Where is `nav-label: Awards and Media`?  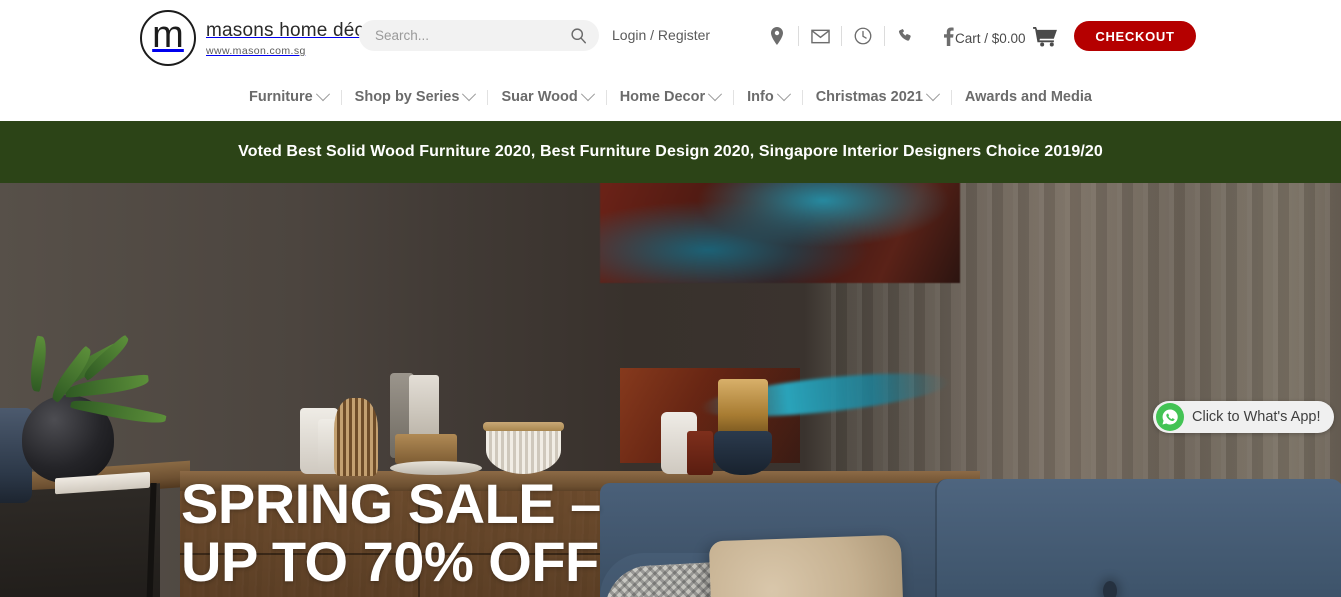 nav-label: Awards and Media is located at coordinates (1028, 97).